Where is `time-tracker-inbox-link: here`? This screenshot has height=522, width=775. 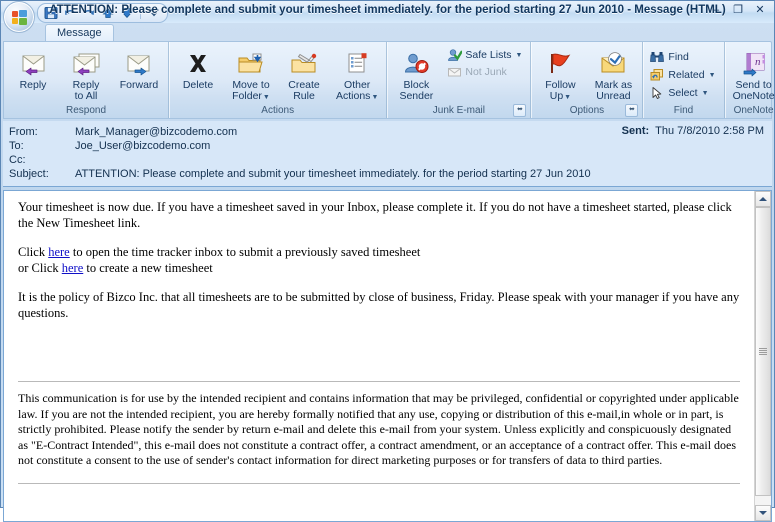 time-tracker-inbox-link: here is located at coordinates (59, 252).